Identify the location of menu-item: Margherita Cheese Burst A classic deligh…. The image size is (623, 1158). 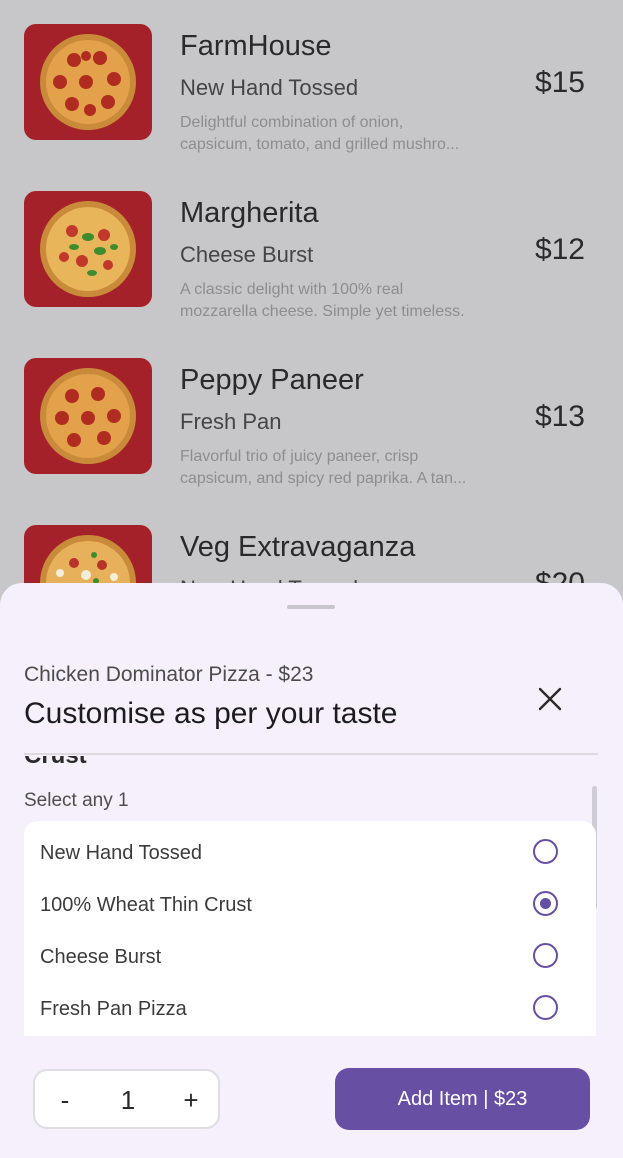
(311, 250).